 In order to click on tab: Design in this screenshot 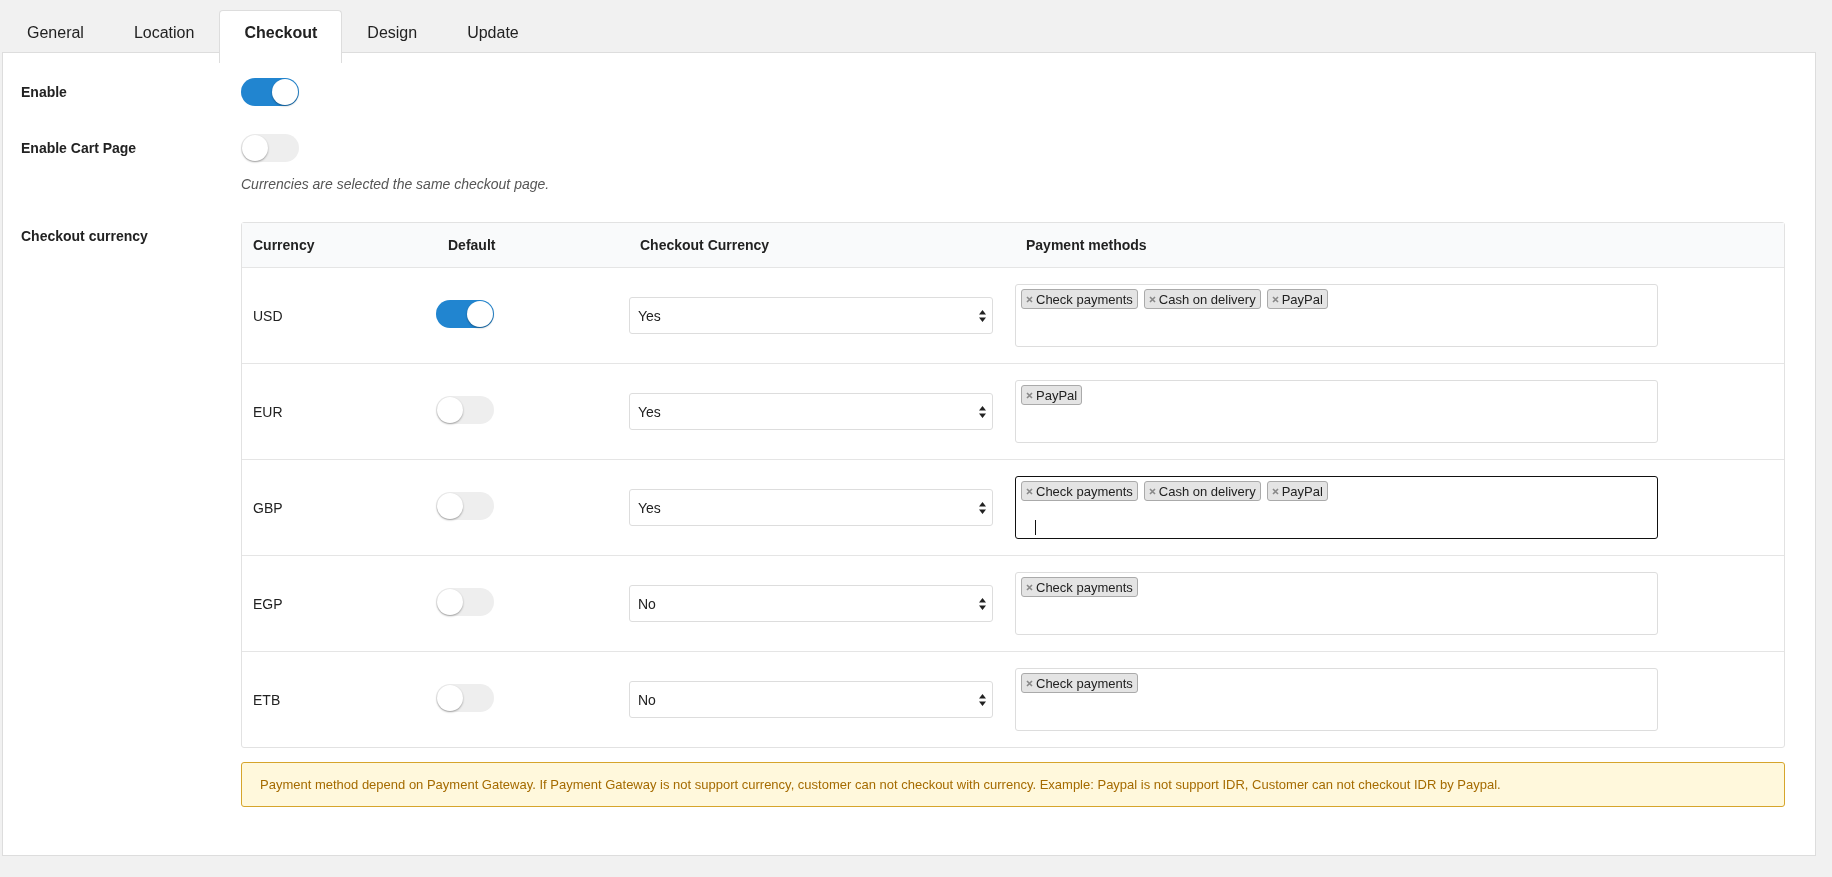, I will do `click(392, 36)`.